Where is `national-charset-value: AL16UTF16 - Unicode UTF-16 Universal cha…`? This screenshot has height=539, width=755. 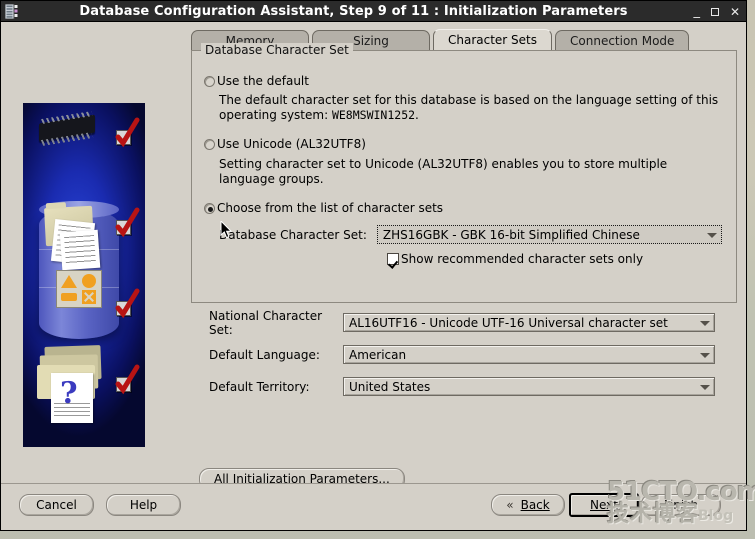 national-charset-value: AL16UTF16 - Unicode UTF-16 Universal cha… is located at coordinates (508, 322).